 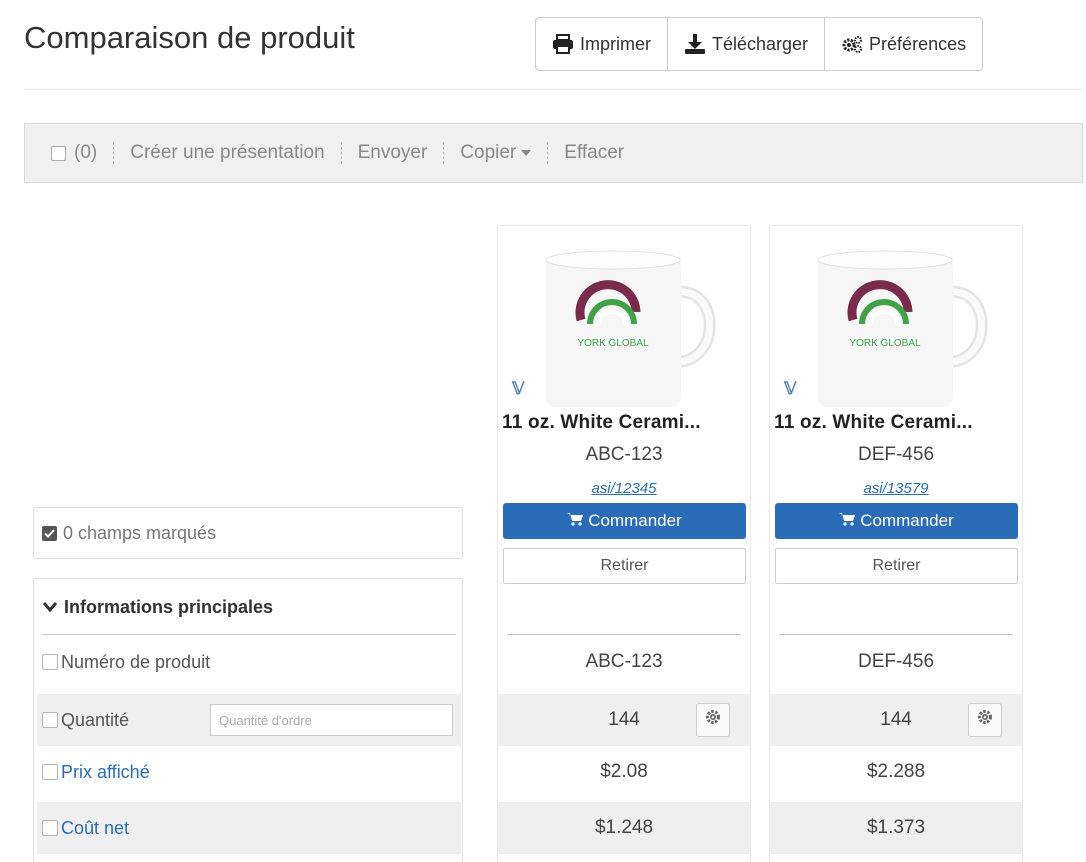 What do you see at coordinates (169, 607) in the screenshot?
I see `section-title: Informations principales` at bounding box center [169, 607].